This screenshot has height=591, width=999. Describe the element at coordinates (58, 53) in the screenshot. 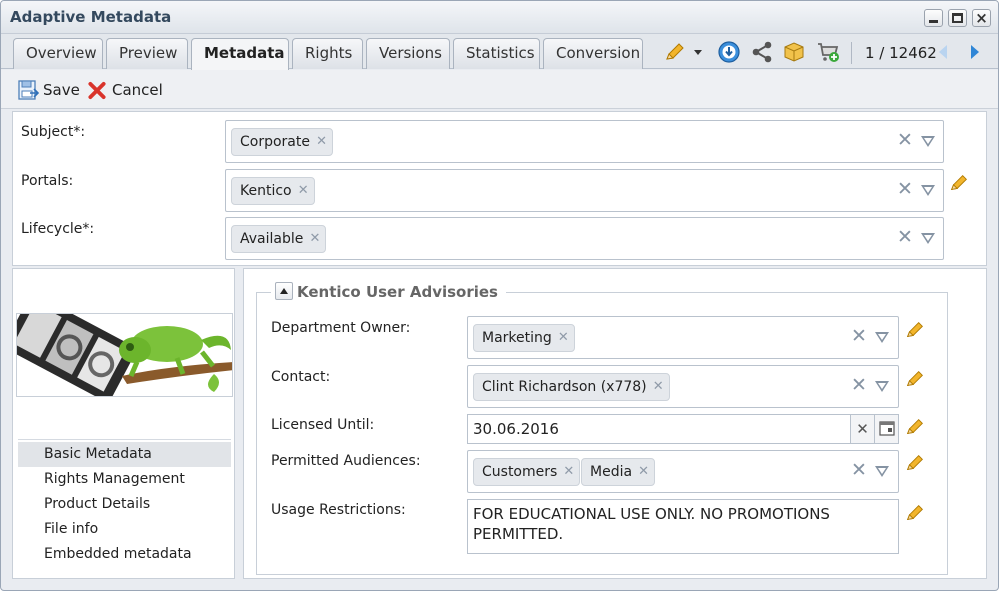

I see `tab-overview: Overview` at that location.